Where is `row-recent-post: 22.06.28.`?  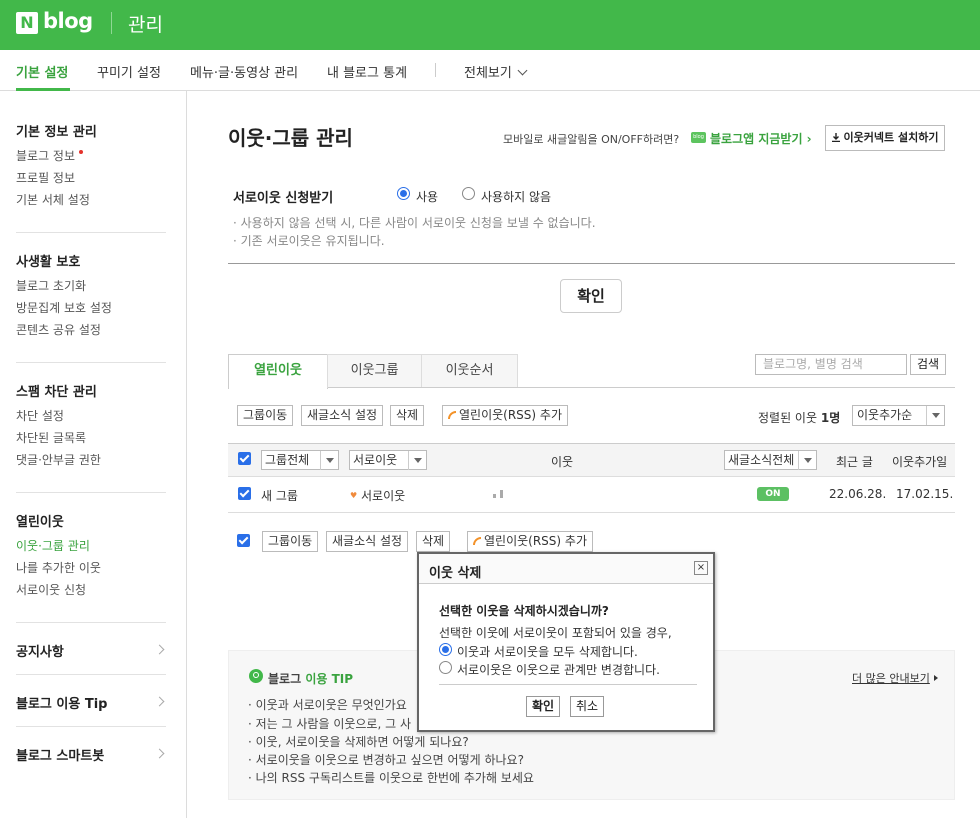
row-recent-post: 22.06.28. is located at coordinates (858, 494).